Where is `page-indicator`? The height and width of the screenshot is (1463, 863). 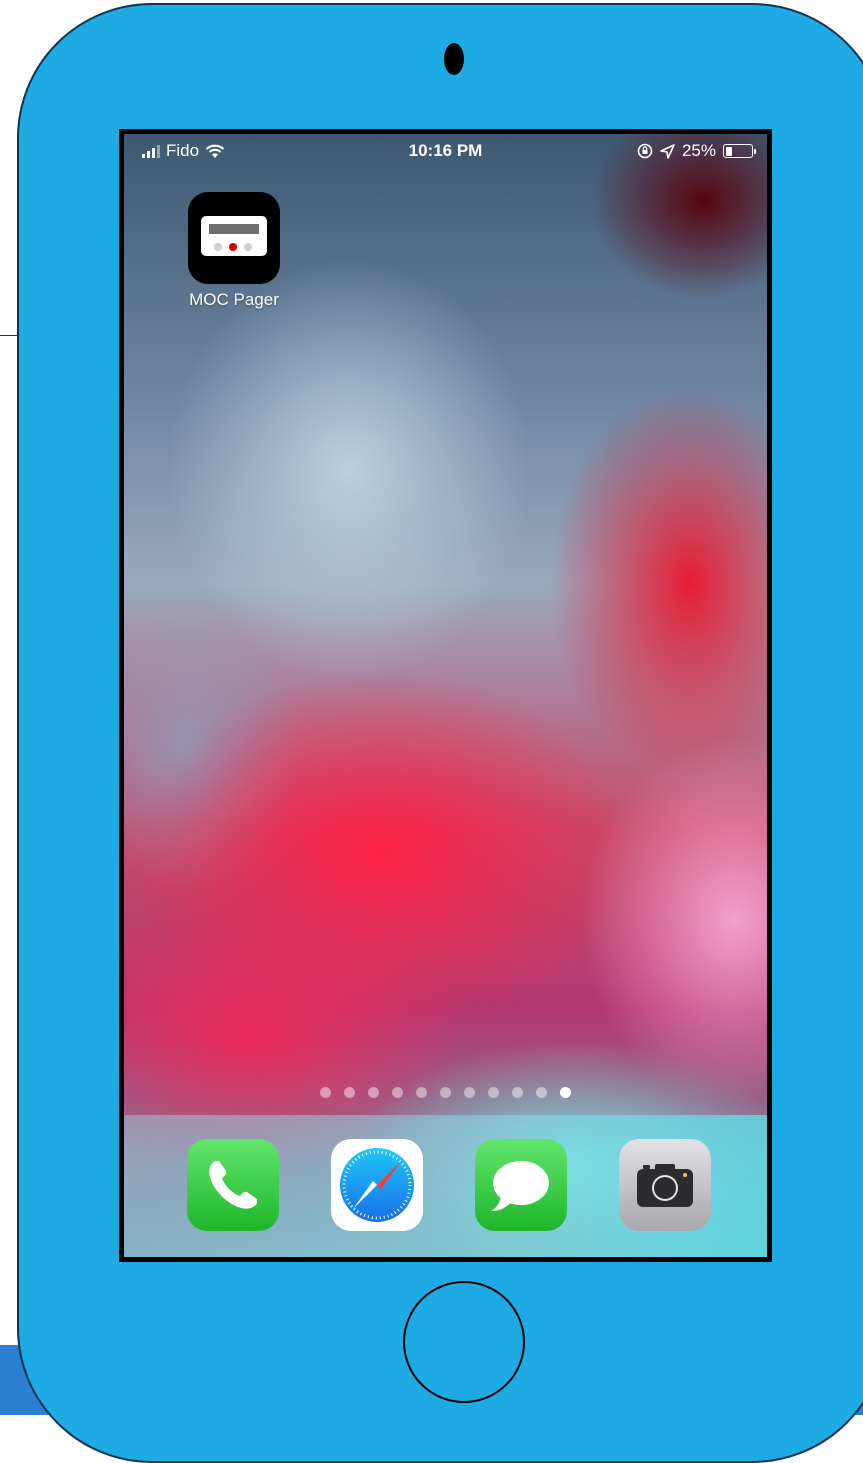 page-indicator is located at coordinates (445, 1092).